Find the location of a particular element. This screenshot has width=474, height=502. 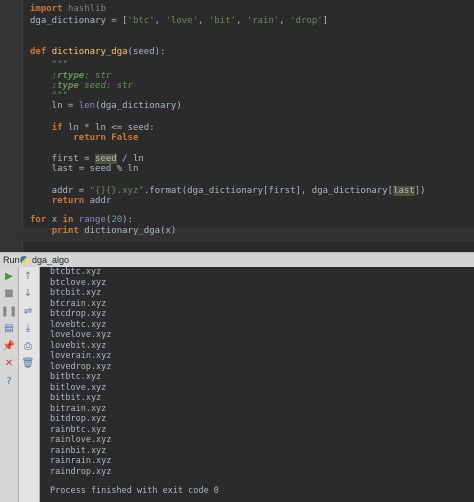

code-token: 'rain' is located at coordinates (263, 21).